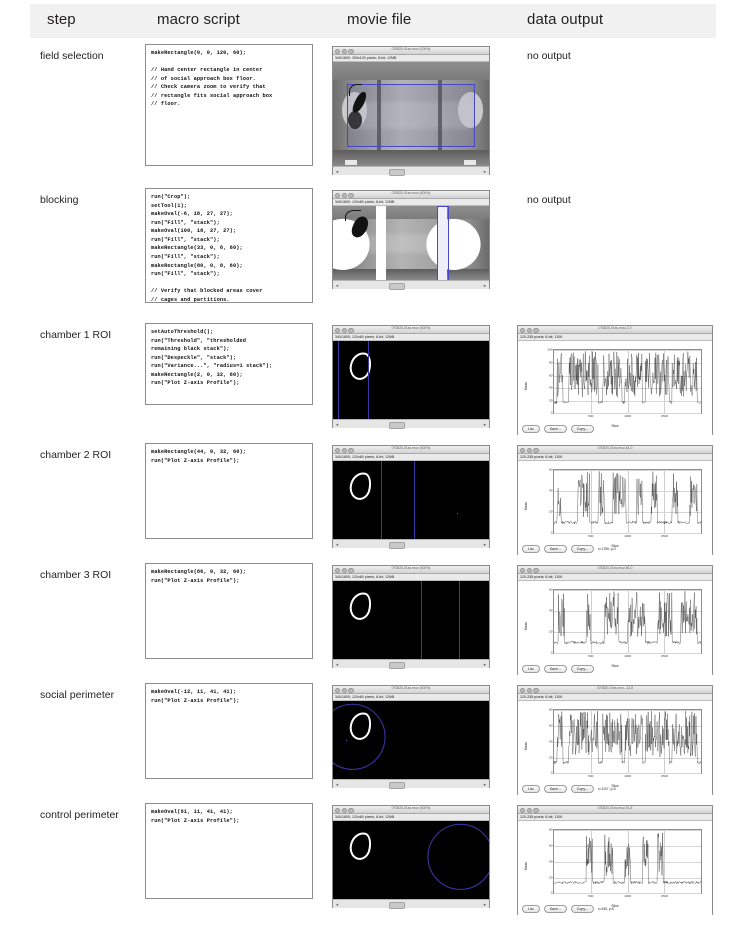  What do you see at coordinates (615, 570) in the screenshot?
I see `plot-window-titlebar: 070820-01ss.mov-86-0` at bounding box center [615, 570].